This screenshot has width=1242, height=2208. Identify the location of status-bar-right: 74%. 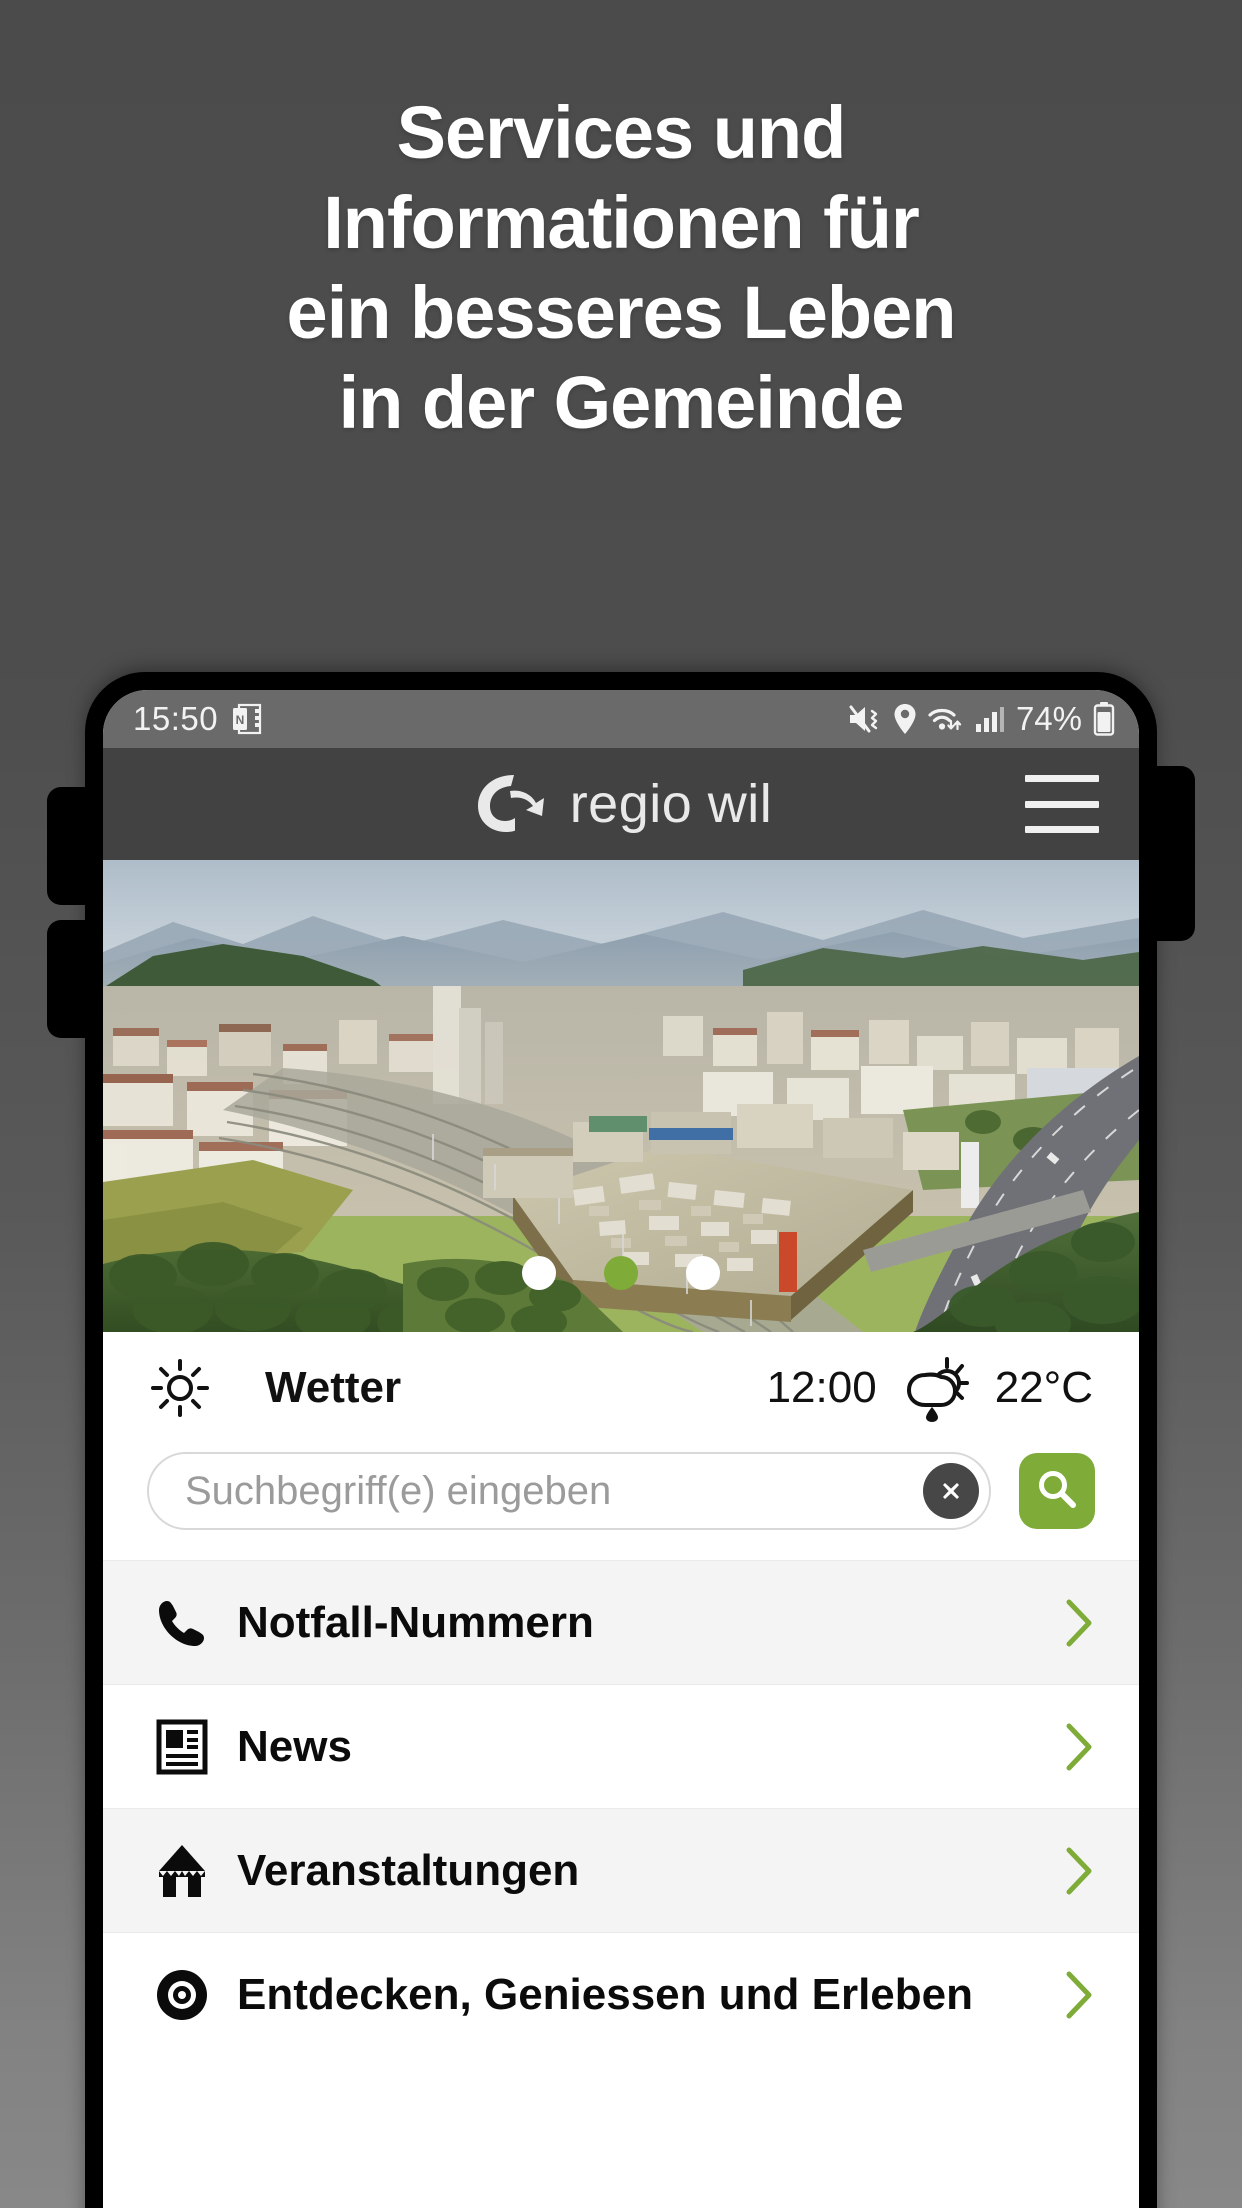
(981, 719).